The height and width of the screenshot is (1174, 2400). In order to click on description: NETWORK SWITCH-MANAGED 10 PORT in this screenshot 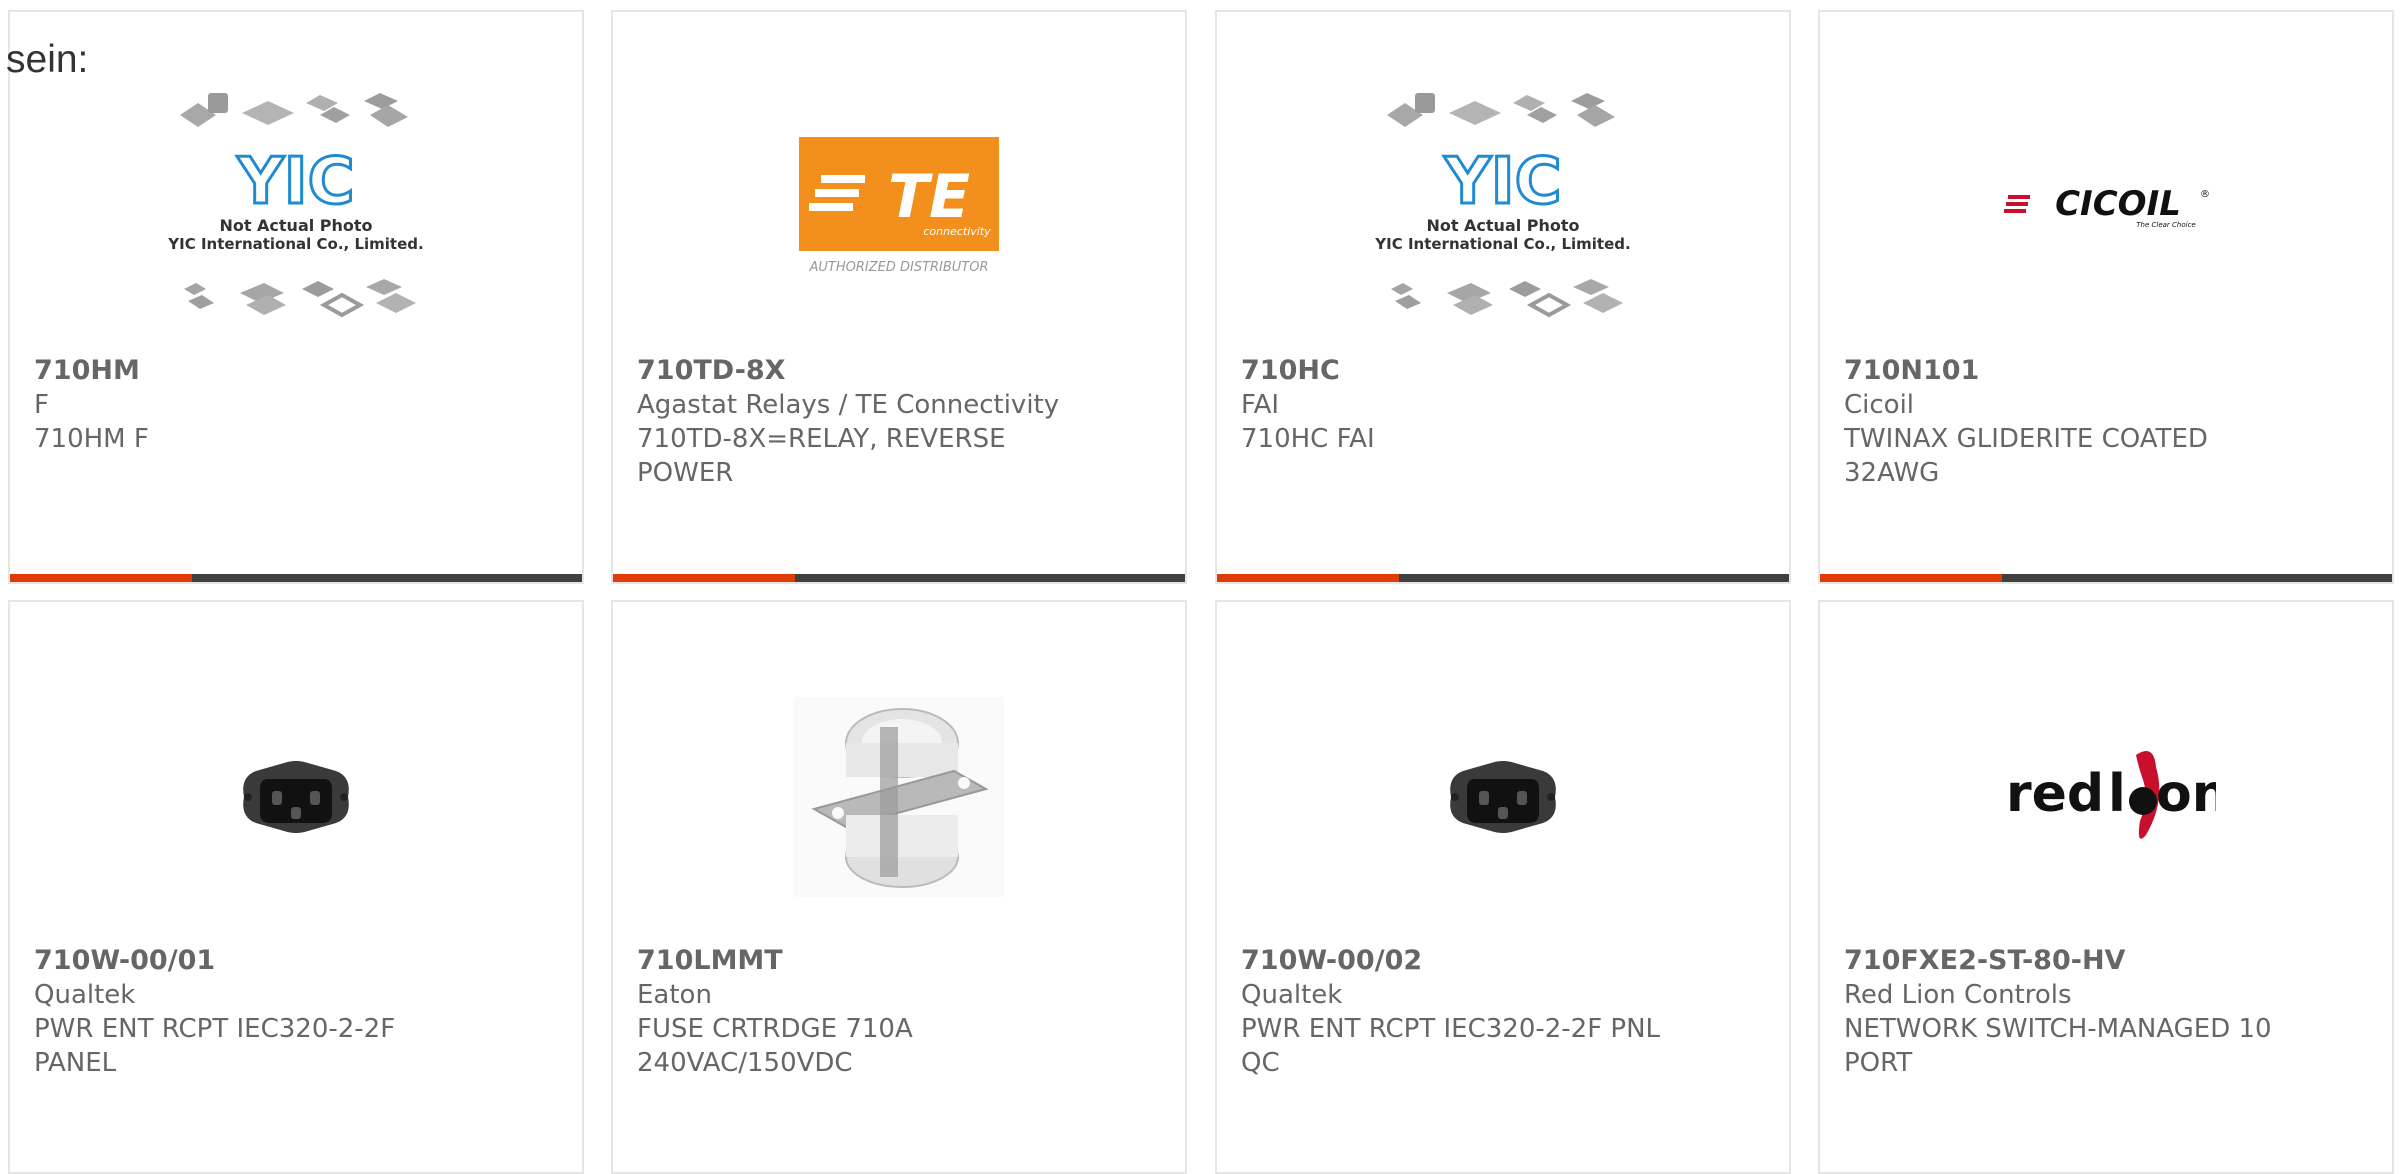, I will do `click(2058, 1046)`.